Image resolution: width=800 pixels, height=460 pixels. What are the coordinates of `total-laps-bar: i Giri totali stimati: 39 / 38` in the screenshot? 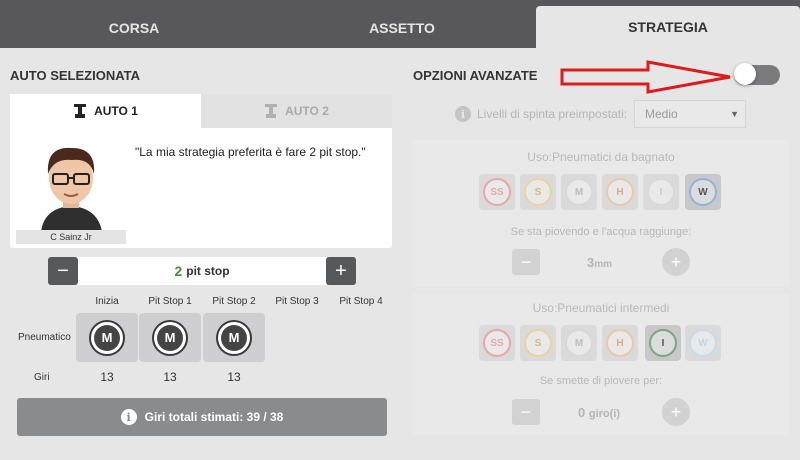 It's located at (202, 417).